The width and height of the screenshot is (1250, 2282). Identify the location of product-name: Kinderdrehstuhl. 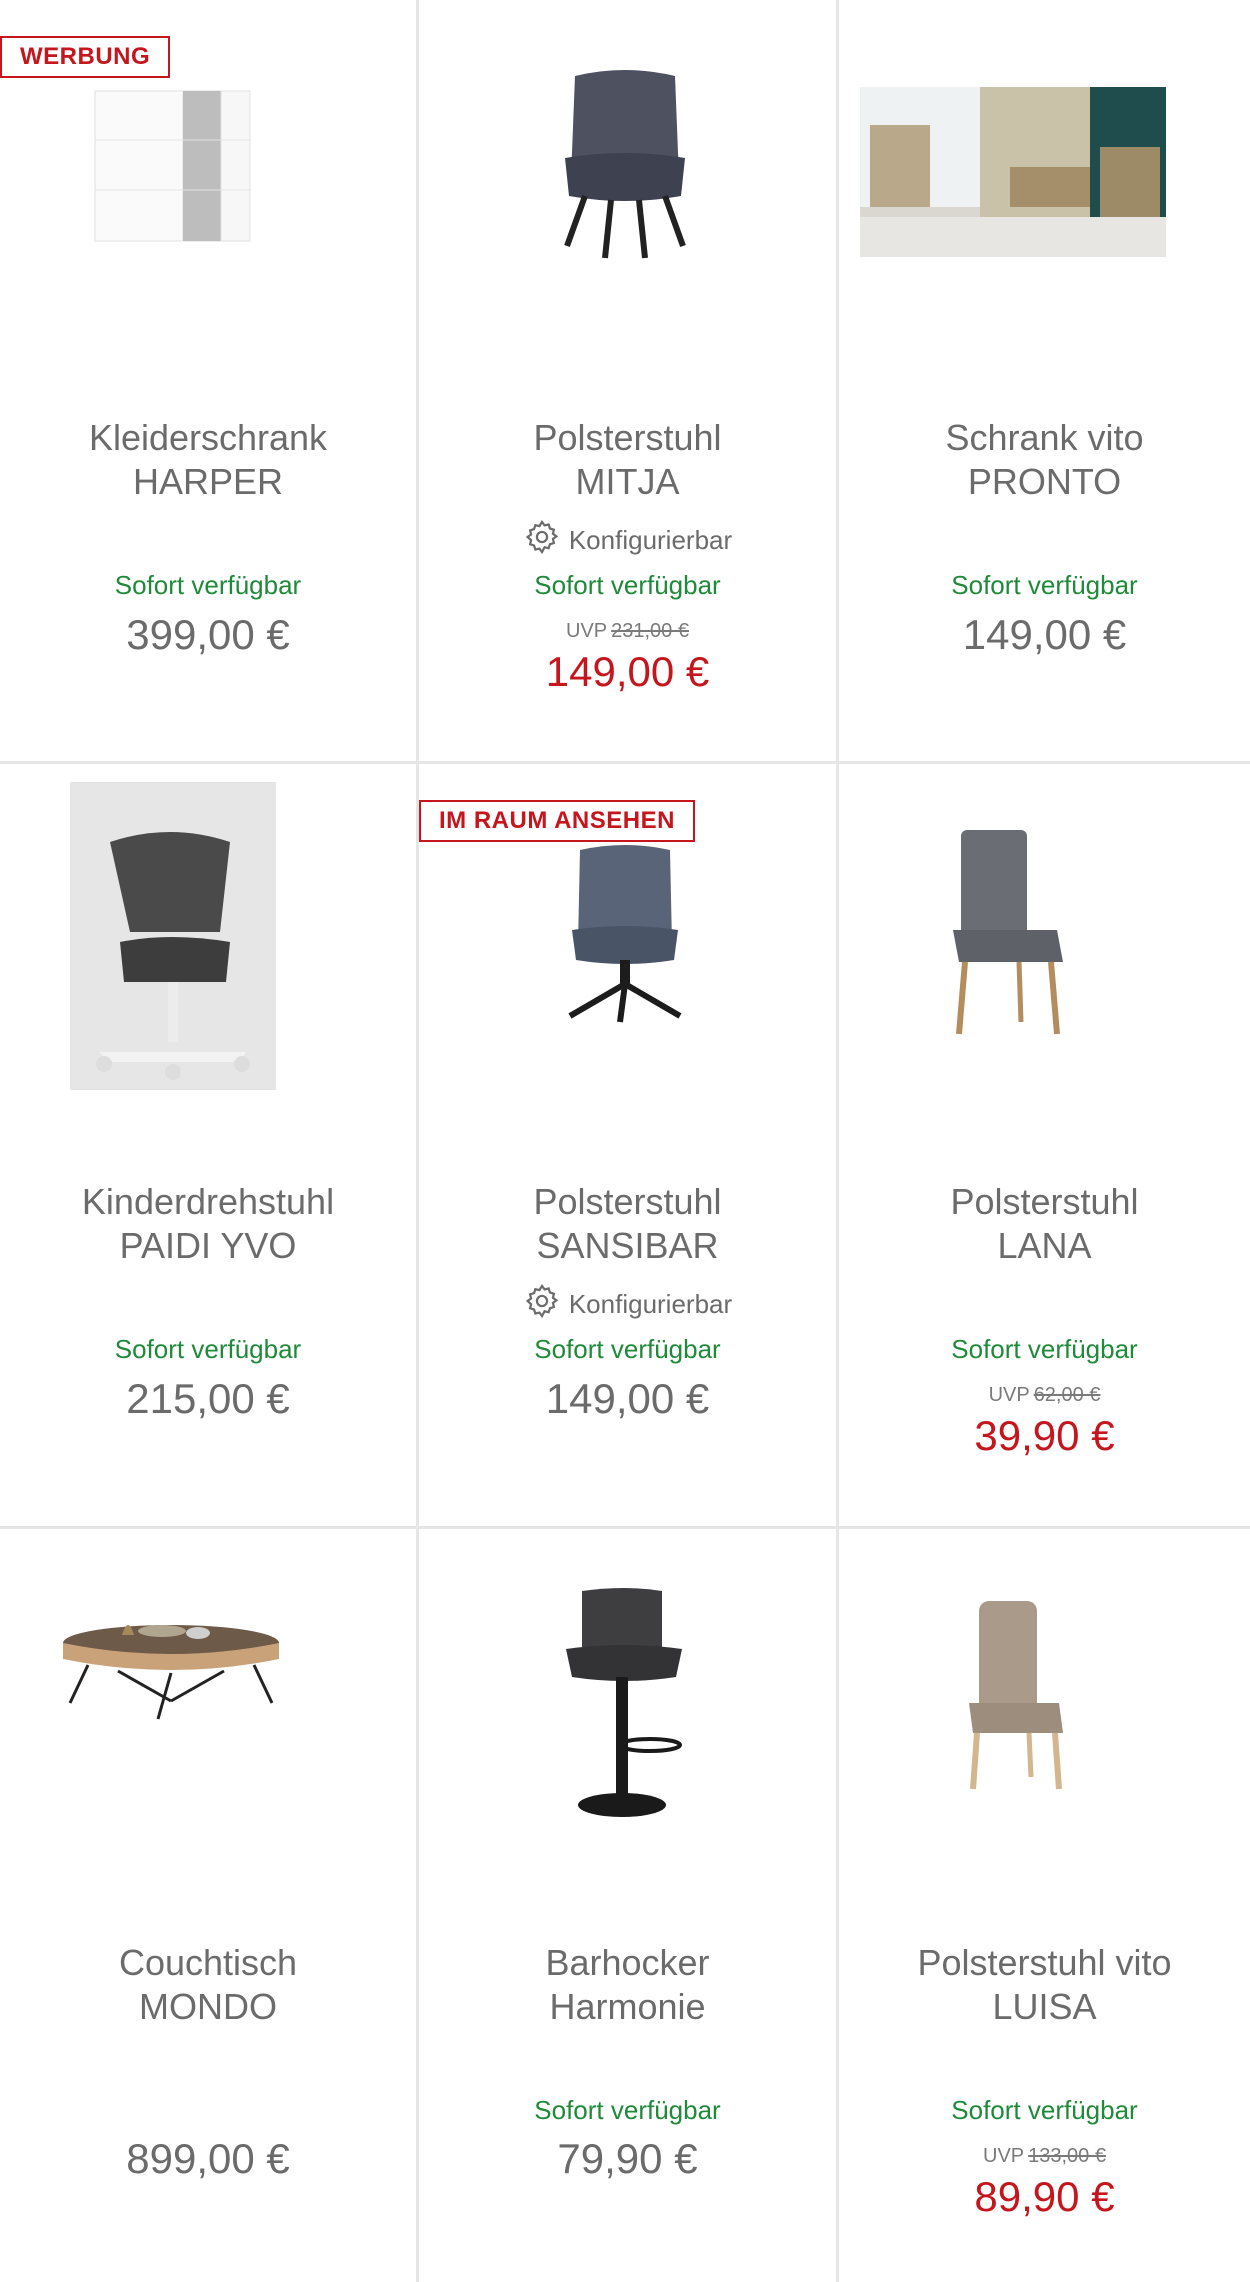
(208, 1202).